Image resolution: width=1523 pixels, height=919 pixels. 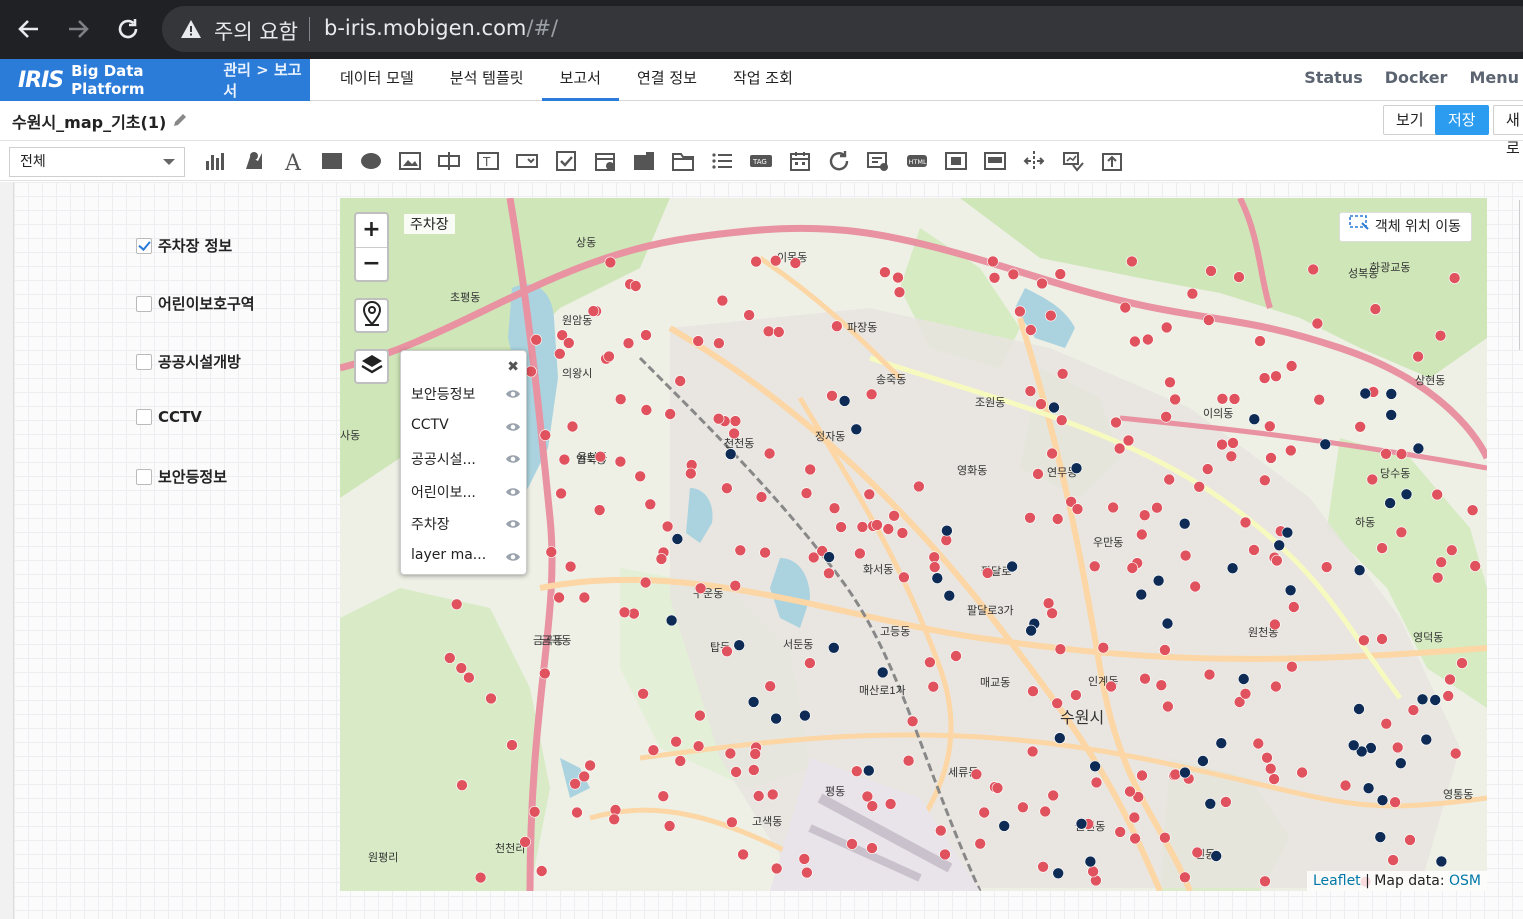 I want to click on security-warning-label: 주의 요함, so click(x=256, y=31).